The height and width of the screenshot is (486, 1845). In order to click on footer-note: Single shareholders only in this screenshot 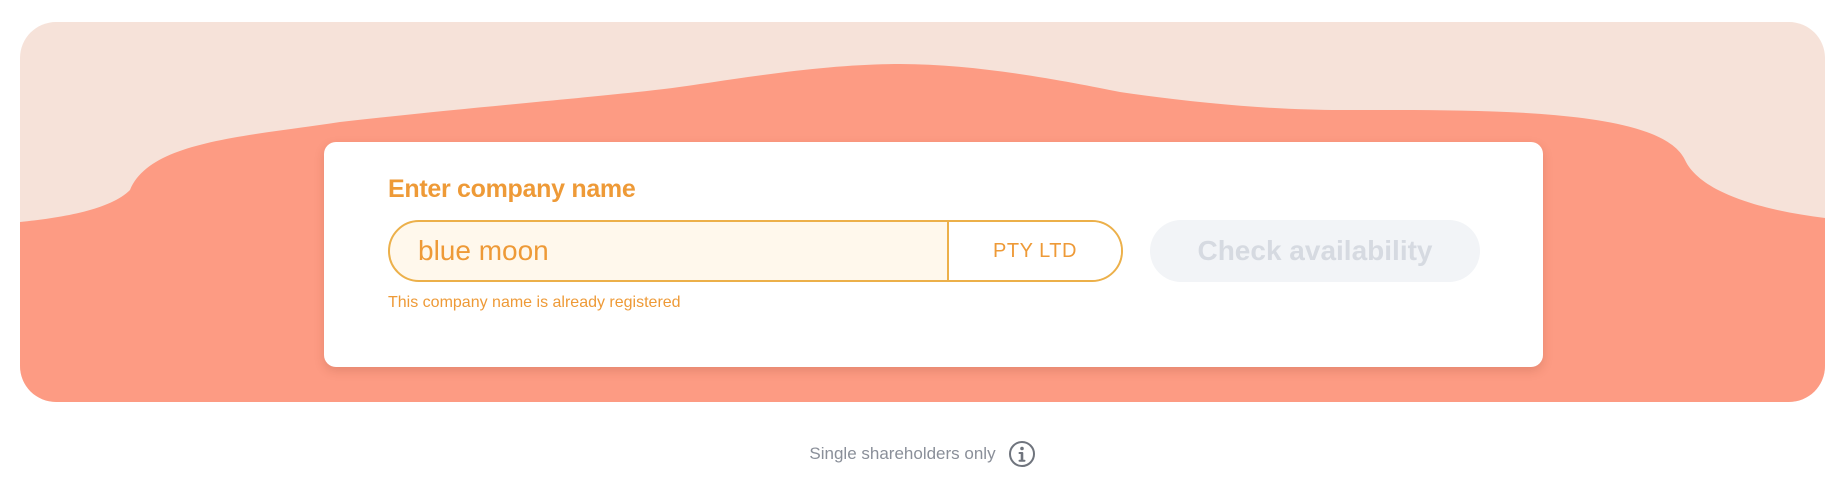, I will do `click(922, 454)`.